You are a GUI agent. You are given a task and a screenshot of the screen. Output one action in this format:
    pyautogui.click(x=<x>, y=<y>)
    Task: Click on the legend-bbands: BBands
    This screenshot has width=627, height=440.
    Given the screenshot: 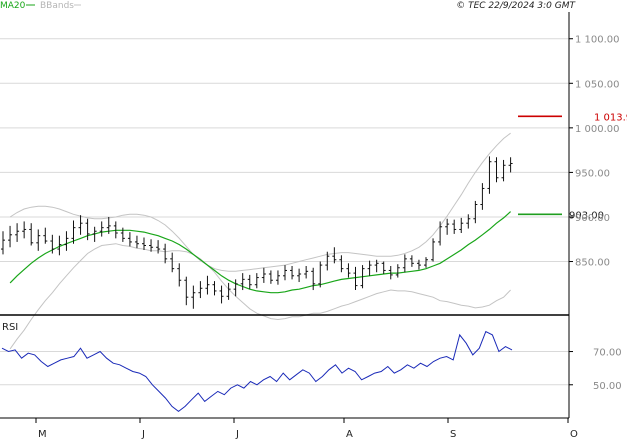 What is the action you would take?
    pyautogui.click(x=57, y=6)
    